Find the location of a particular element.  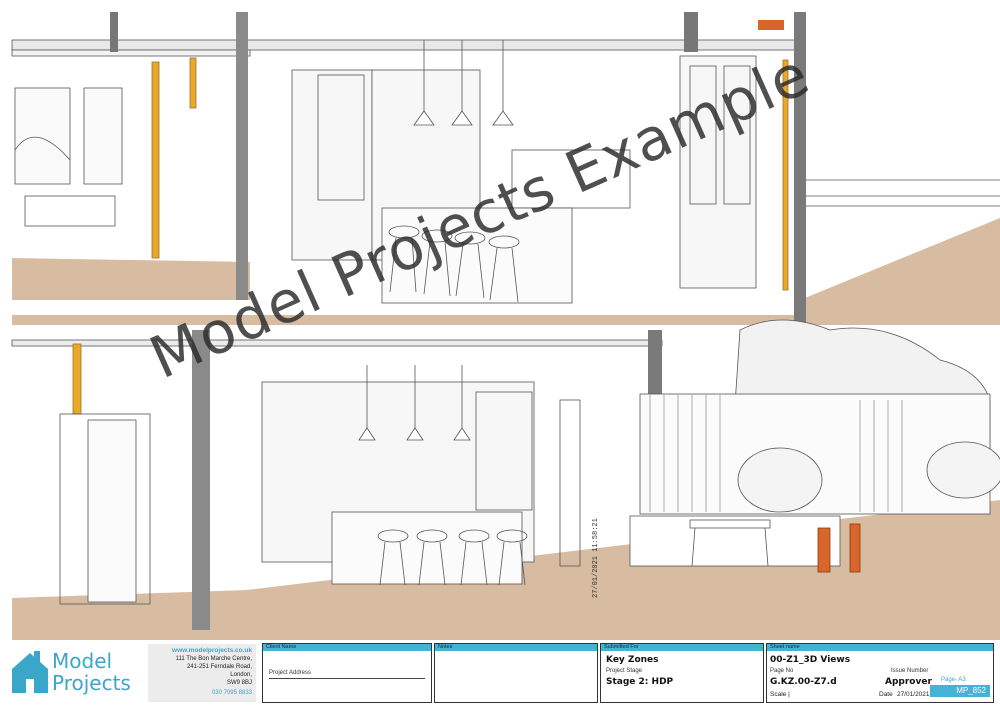

page-number: G.KZ.00-Z7.d is located at coordinates (803, 682).